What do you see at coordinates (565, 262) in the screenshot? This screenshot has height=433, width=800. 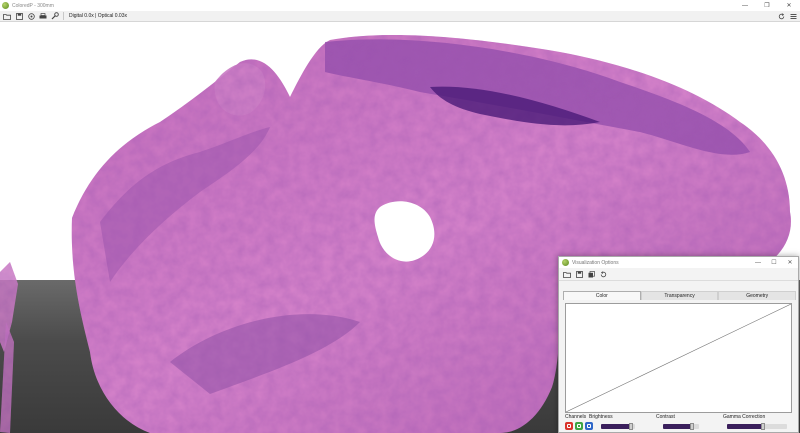 I see `dialog-logo-icon` at bounding box center [565, 262].